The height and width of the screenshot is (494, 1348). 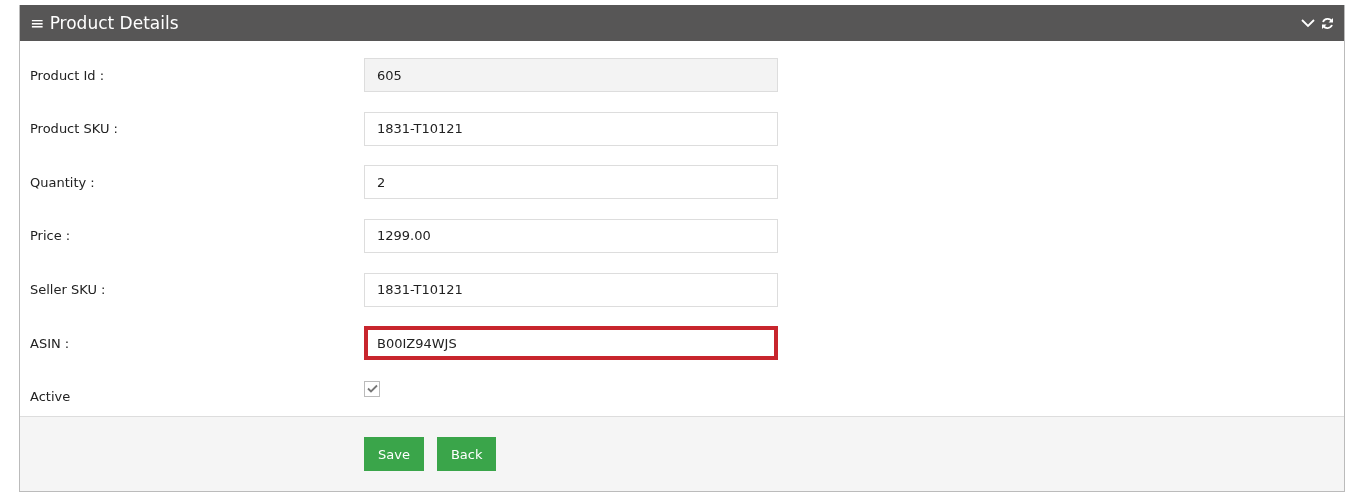 I want to click on field-label: Active, so click(x=51, y=397).